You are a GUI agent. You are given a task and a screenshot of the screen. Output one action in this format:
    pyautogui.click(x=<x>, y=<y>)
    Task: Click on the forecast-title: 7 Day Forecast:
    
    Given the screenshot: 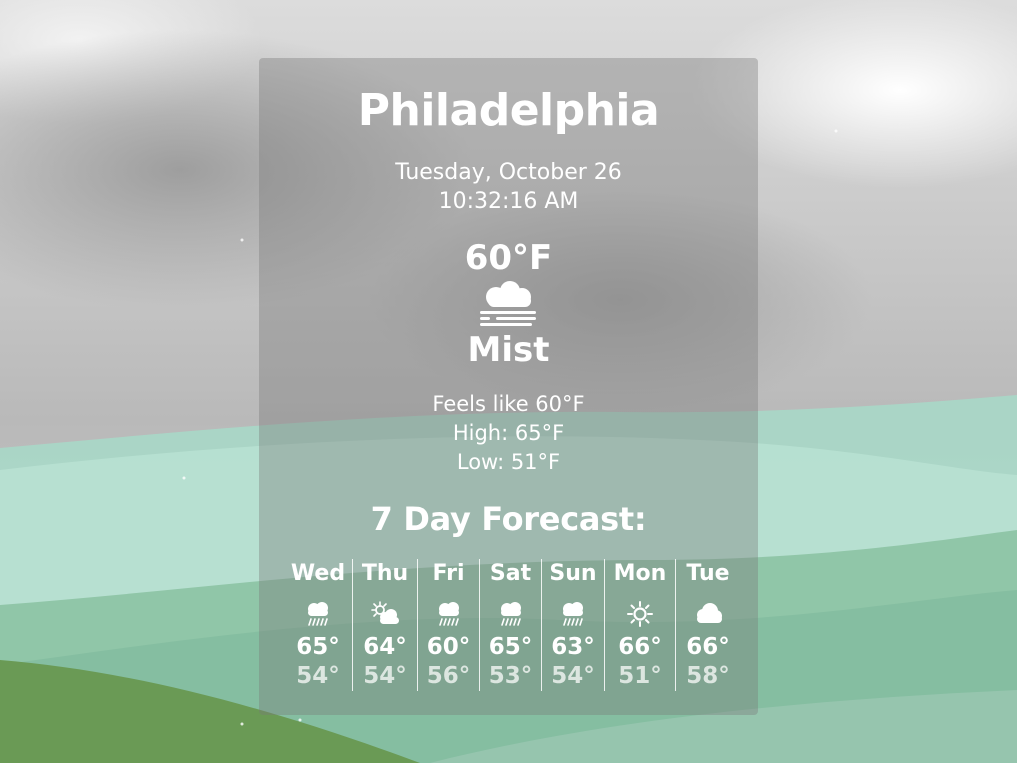 What is the action you would take?
    pyautogui.click(x=508, y=519)
    